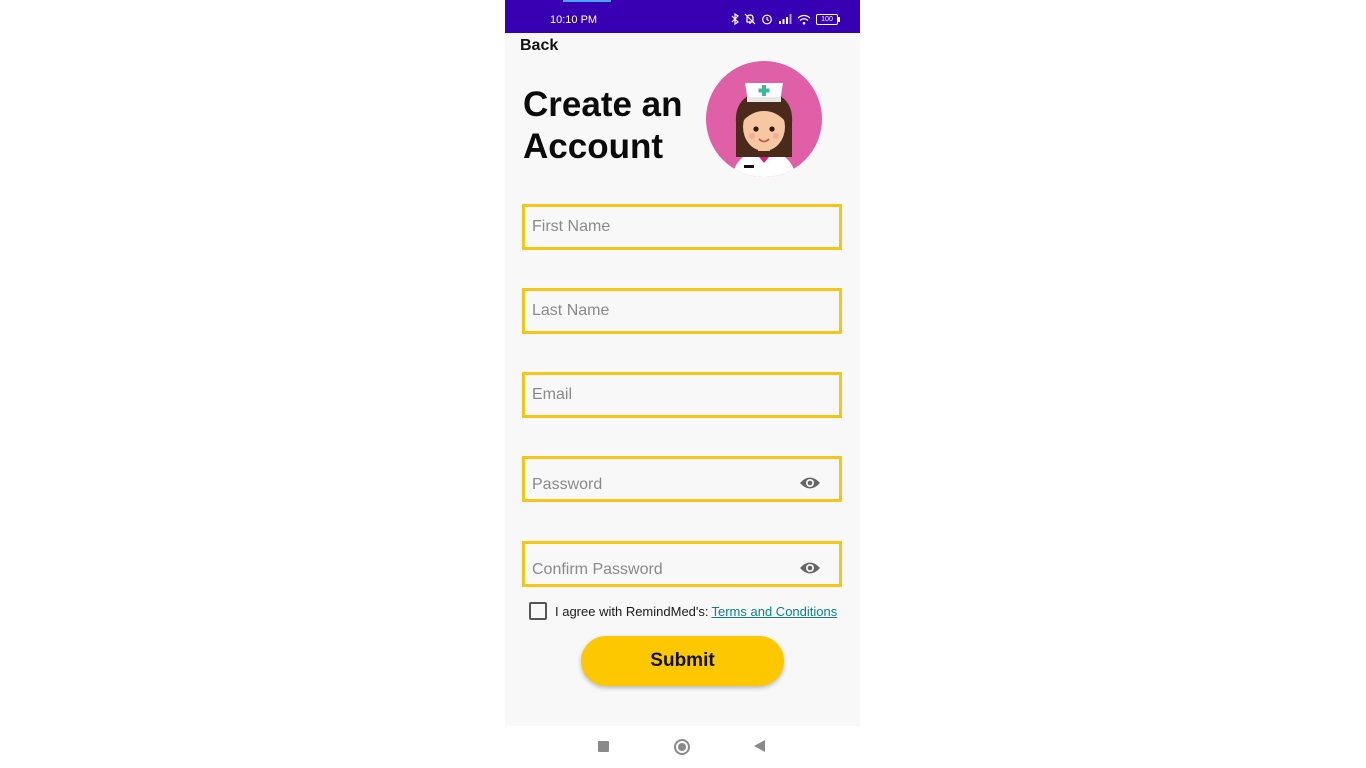  I want to click on terms-link: Terms and Conditions, so click(775, 611).